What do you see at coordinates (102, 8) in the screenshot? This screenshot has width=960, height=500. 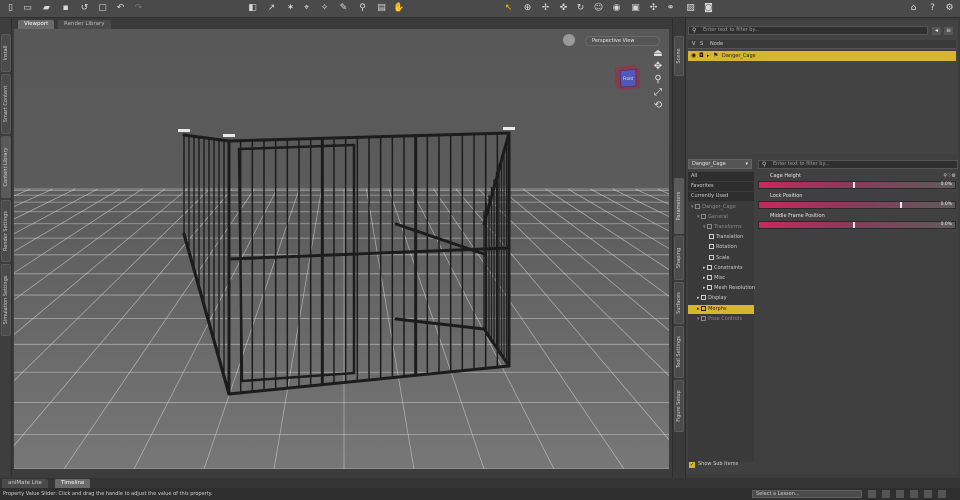 I see `export-icon: ▢` at bounding box center [102, 8].